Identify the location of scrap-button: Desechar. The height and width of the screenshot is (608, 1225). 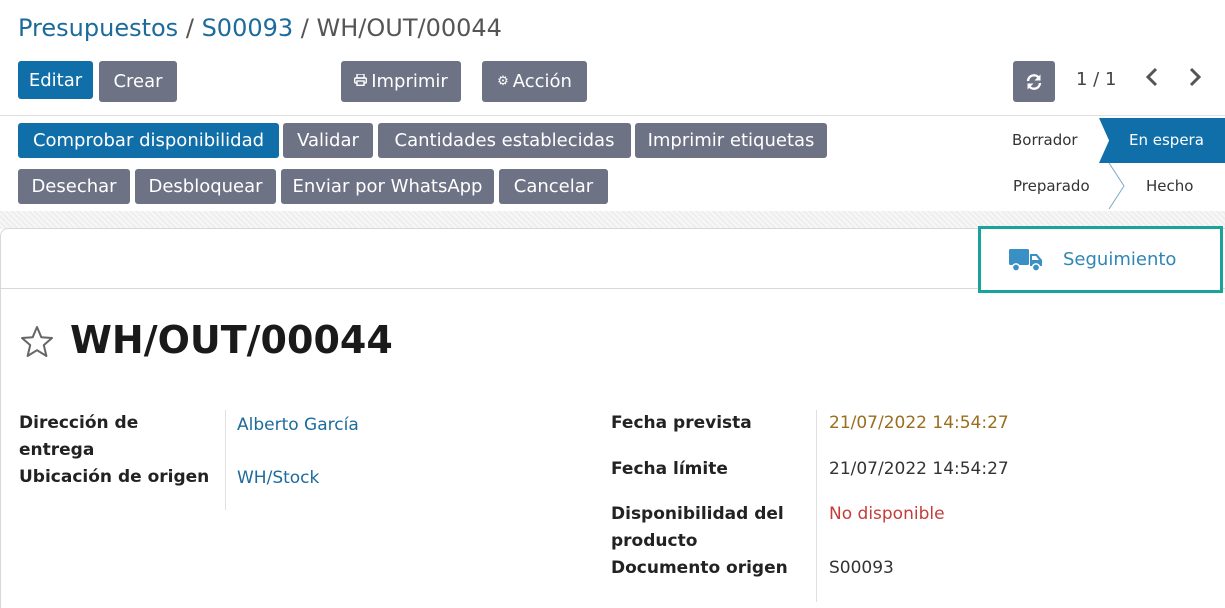
(74, 186).